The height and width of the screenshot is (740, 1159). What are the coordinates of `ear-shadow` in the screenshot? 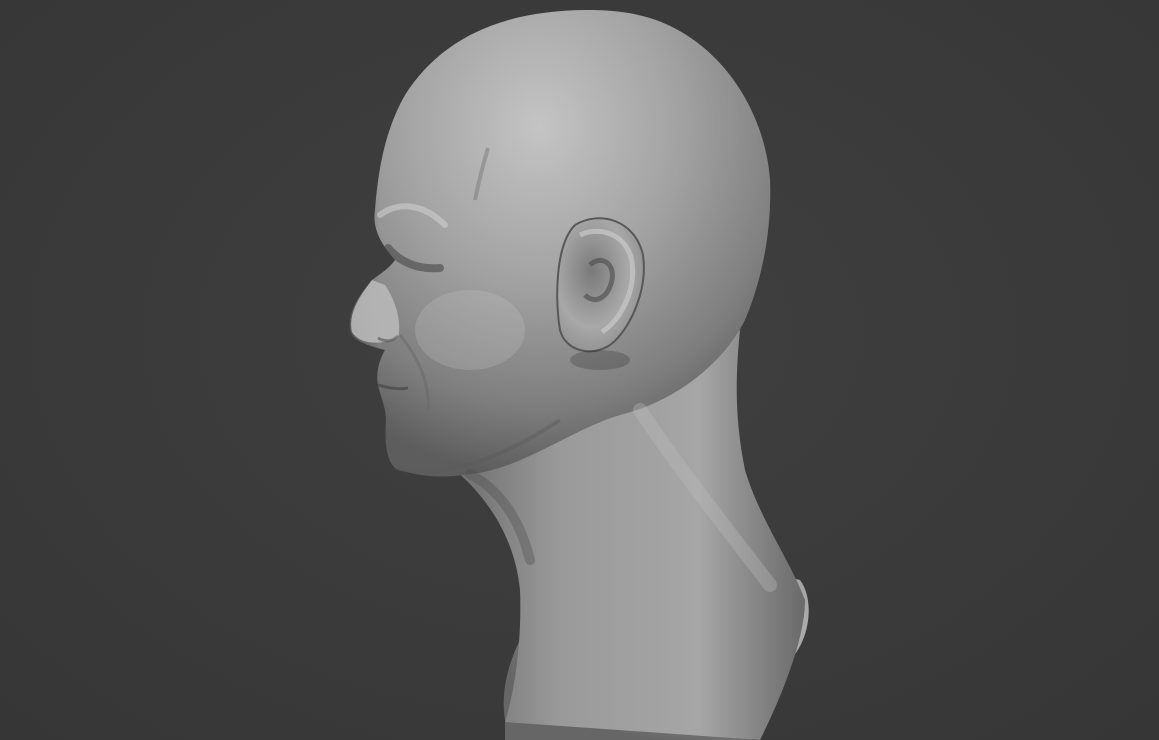 It's located at (600, 360).